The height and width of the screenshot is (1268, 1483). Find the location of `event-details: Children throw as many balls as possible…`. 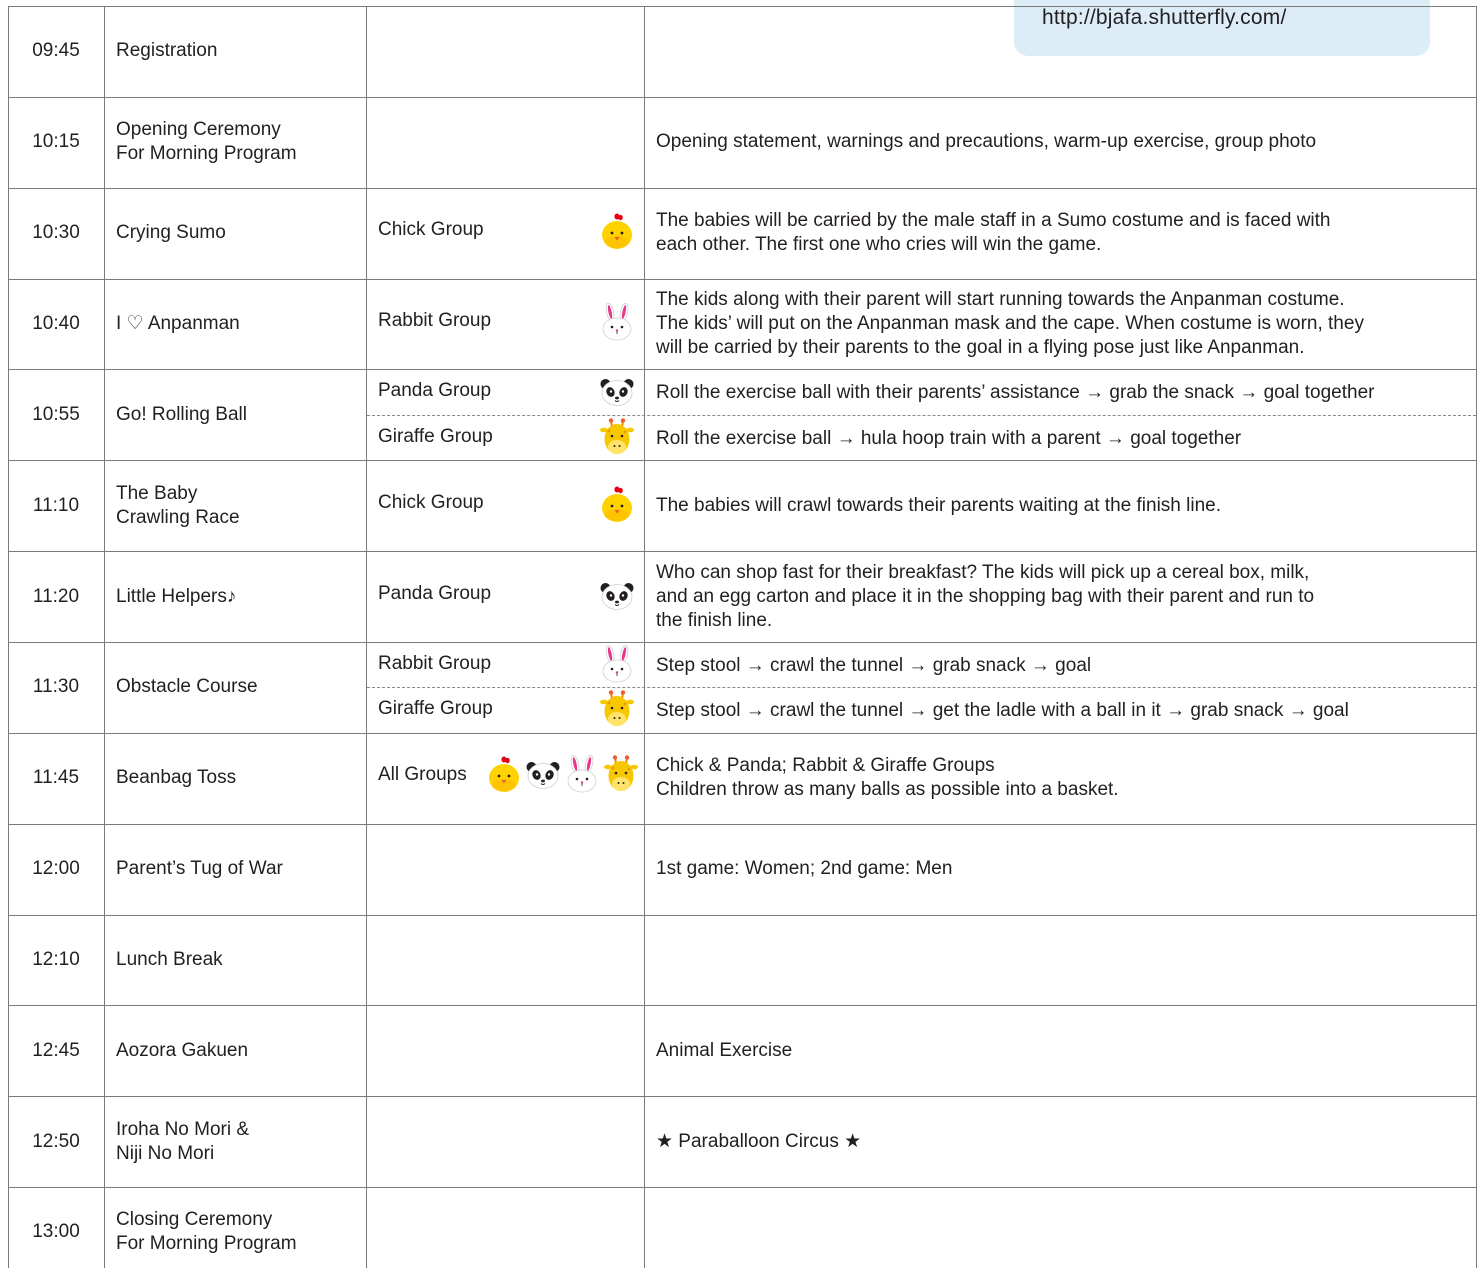

event-details: Children throw as many balls as possible… is located at coordinates (887, 790).